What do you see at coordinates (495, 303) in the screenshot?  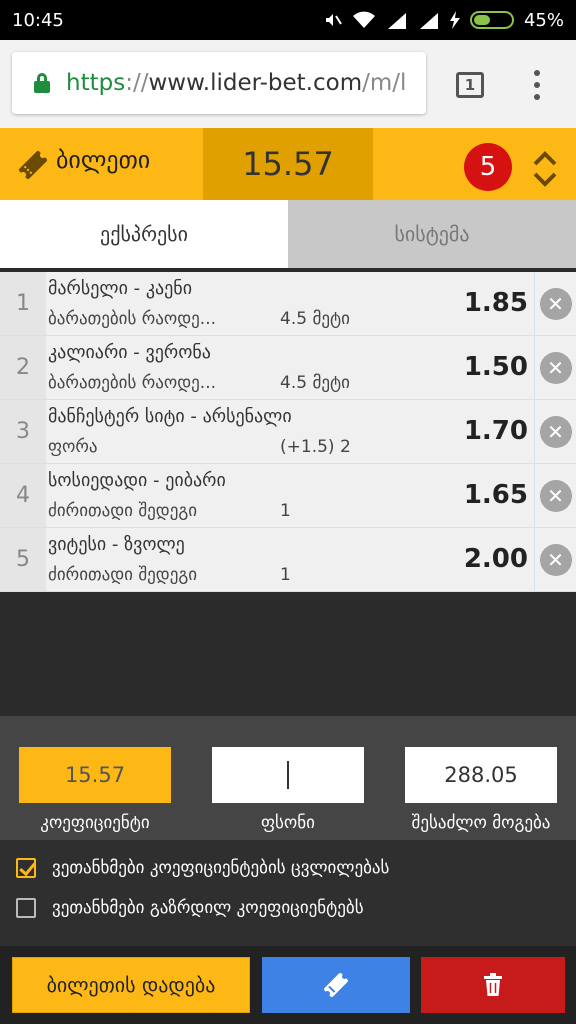 I see `bet-odds: 1.85` at bounding box center [495, 303].